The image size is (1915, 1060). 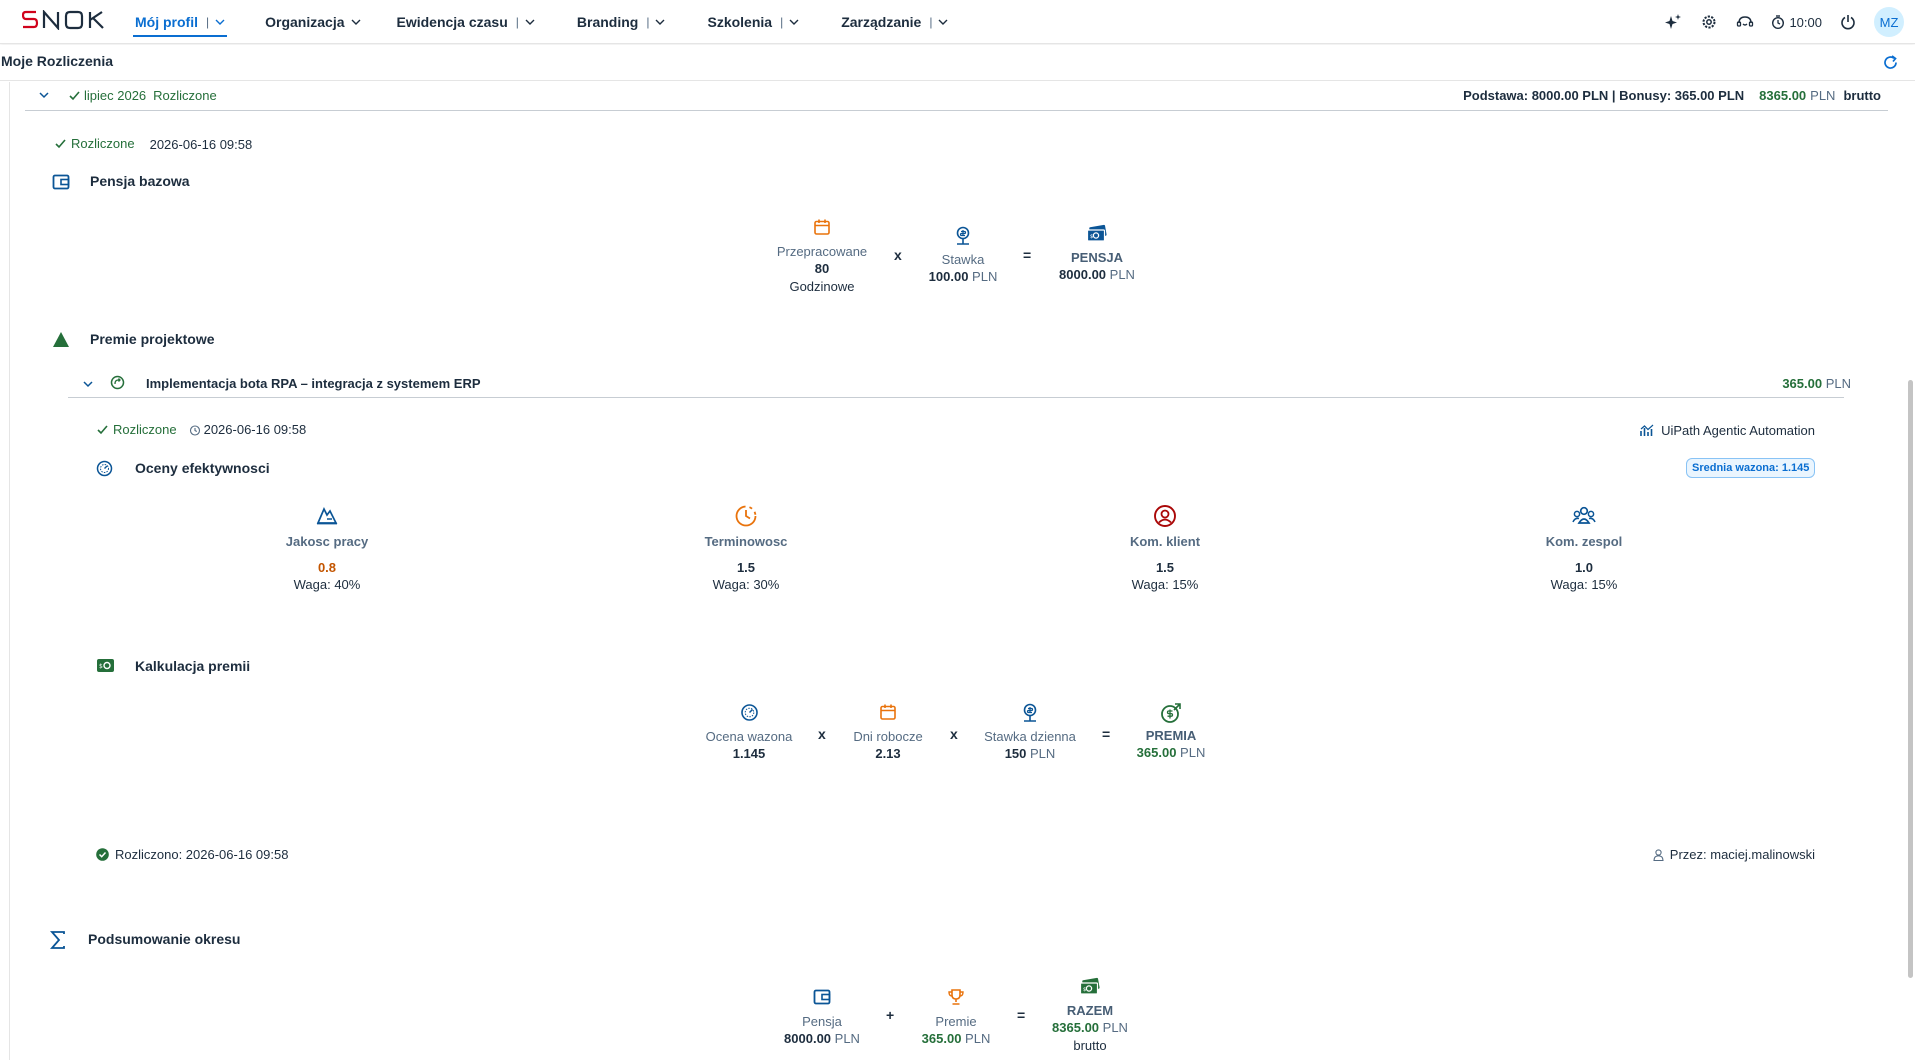 I want to click on metric-value: 1.0, so click(x=1584, y=567).